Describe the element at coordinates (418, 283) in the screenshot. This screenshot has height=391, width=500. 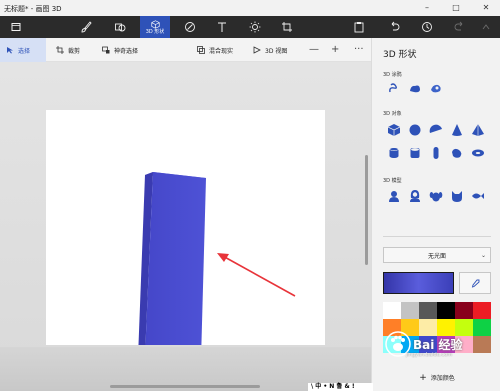
I see `current-color-swatch` at that location.